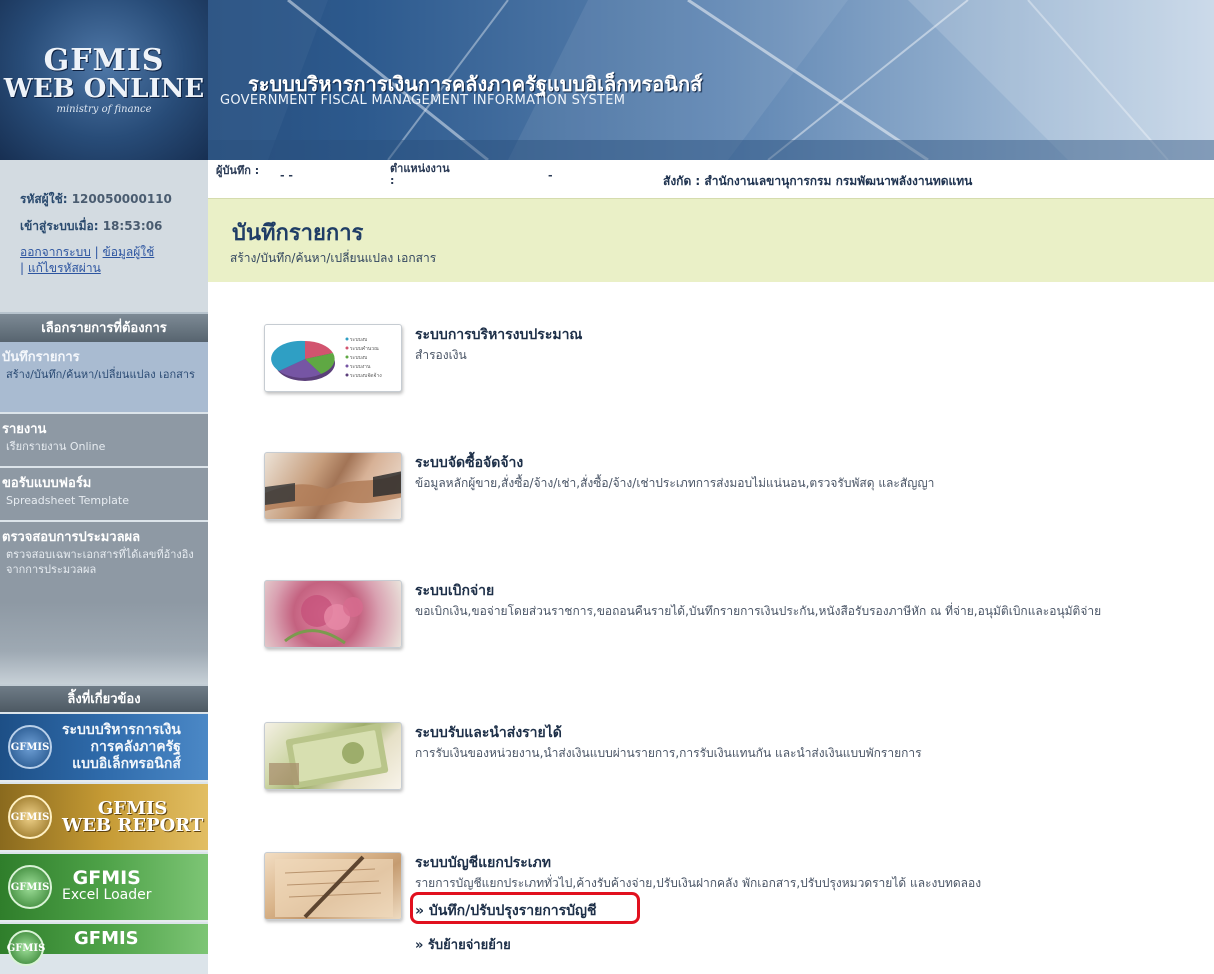  Describe the element at coordinates (483, 863) in the screenshot. I see `ledger-system-title: ระบบบัญชีแยกประเภท` at that location.